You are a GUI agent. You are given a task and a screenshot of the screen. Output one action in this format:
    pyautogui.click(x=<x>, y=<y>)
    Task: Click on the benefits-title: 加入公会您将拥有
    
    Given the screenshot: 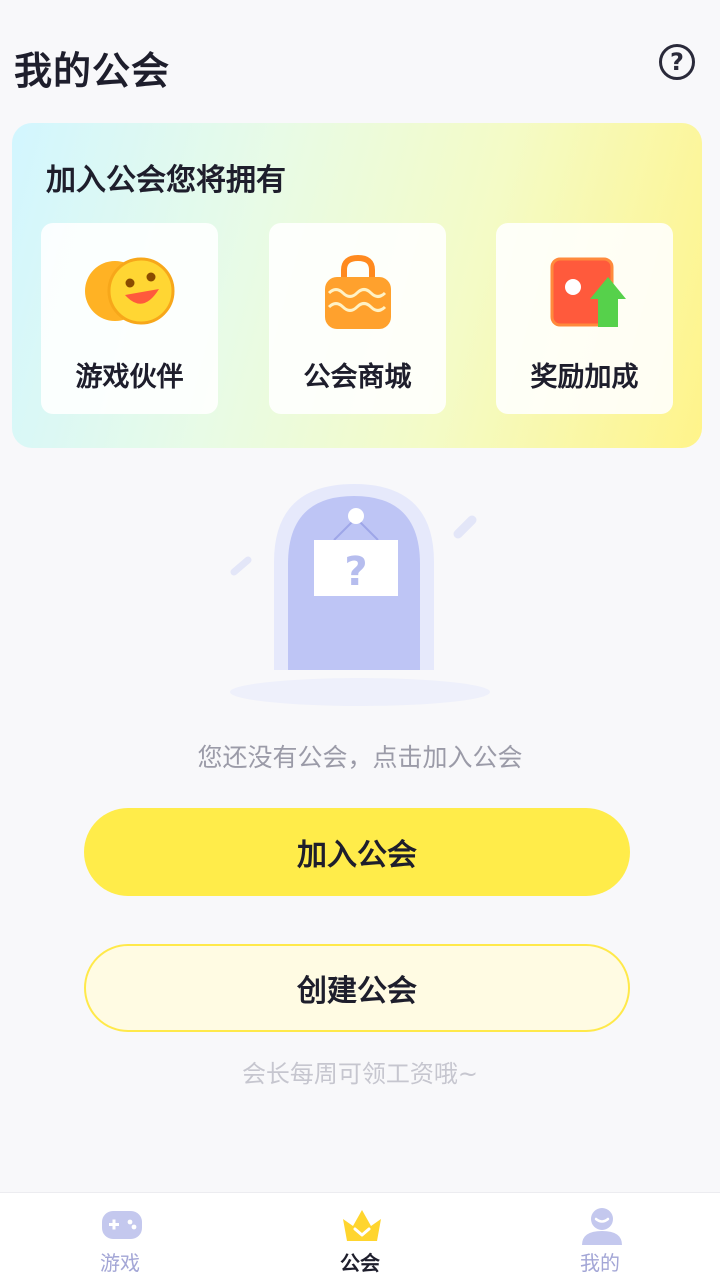 What is the action you would take?
    pyautogui.click(x=166, y=180)
    